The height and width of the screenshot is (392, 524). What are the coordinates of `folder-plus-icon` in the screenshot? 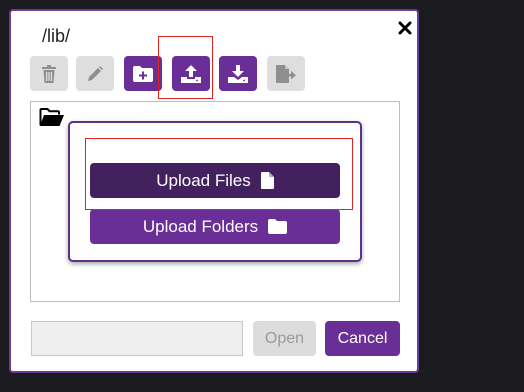 It's located at (143, 73).